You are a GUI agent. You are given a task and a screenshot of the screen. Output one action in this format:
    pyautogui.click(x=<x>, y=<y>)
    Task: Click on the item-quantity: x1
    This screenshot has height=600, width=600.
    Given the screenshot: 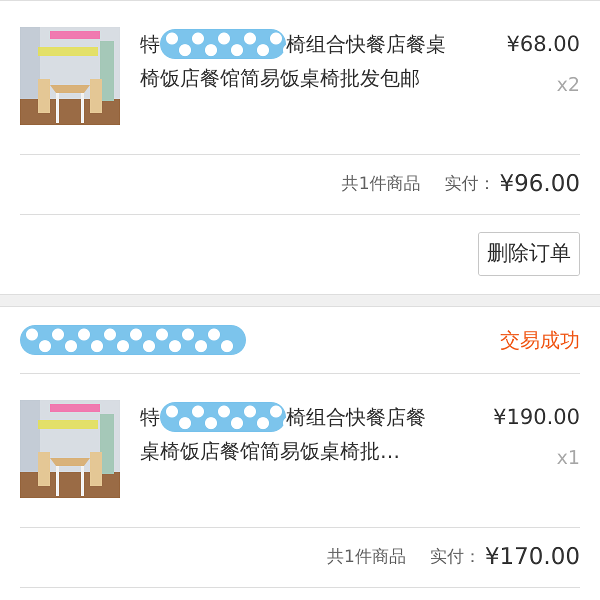 What is the action you would take?
    pyautogui.click(x=568, y=458)
    